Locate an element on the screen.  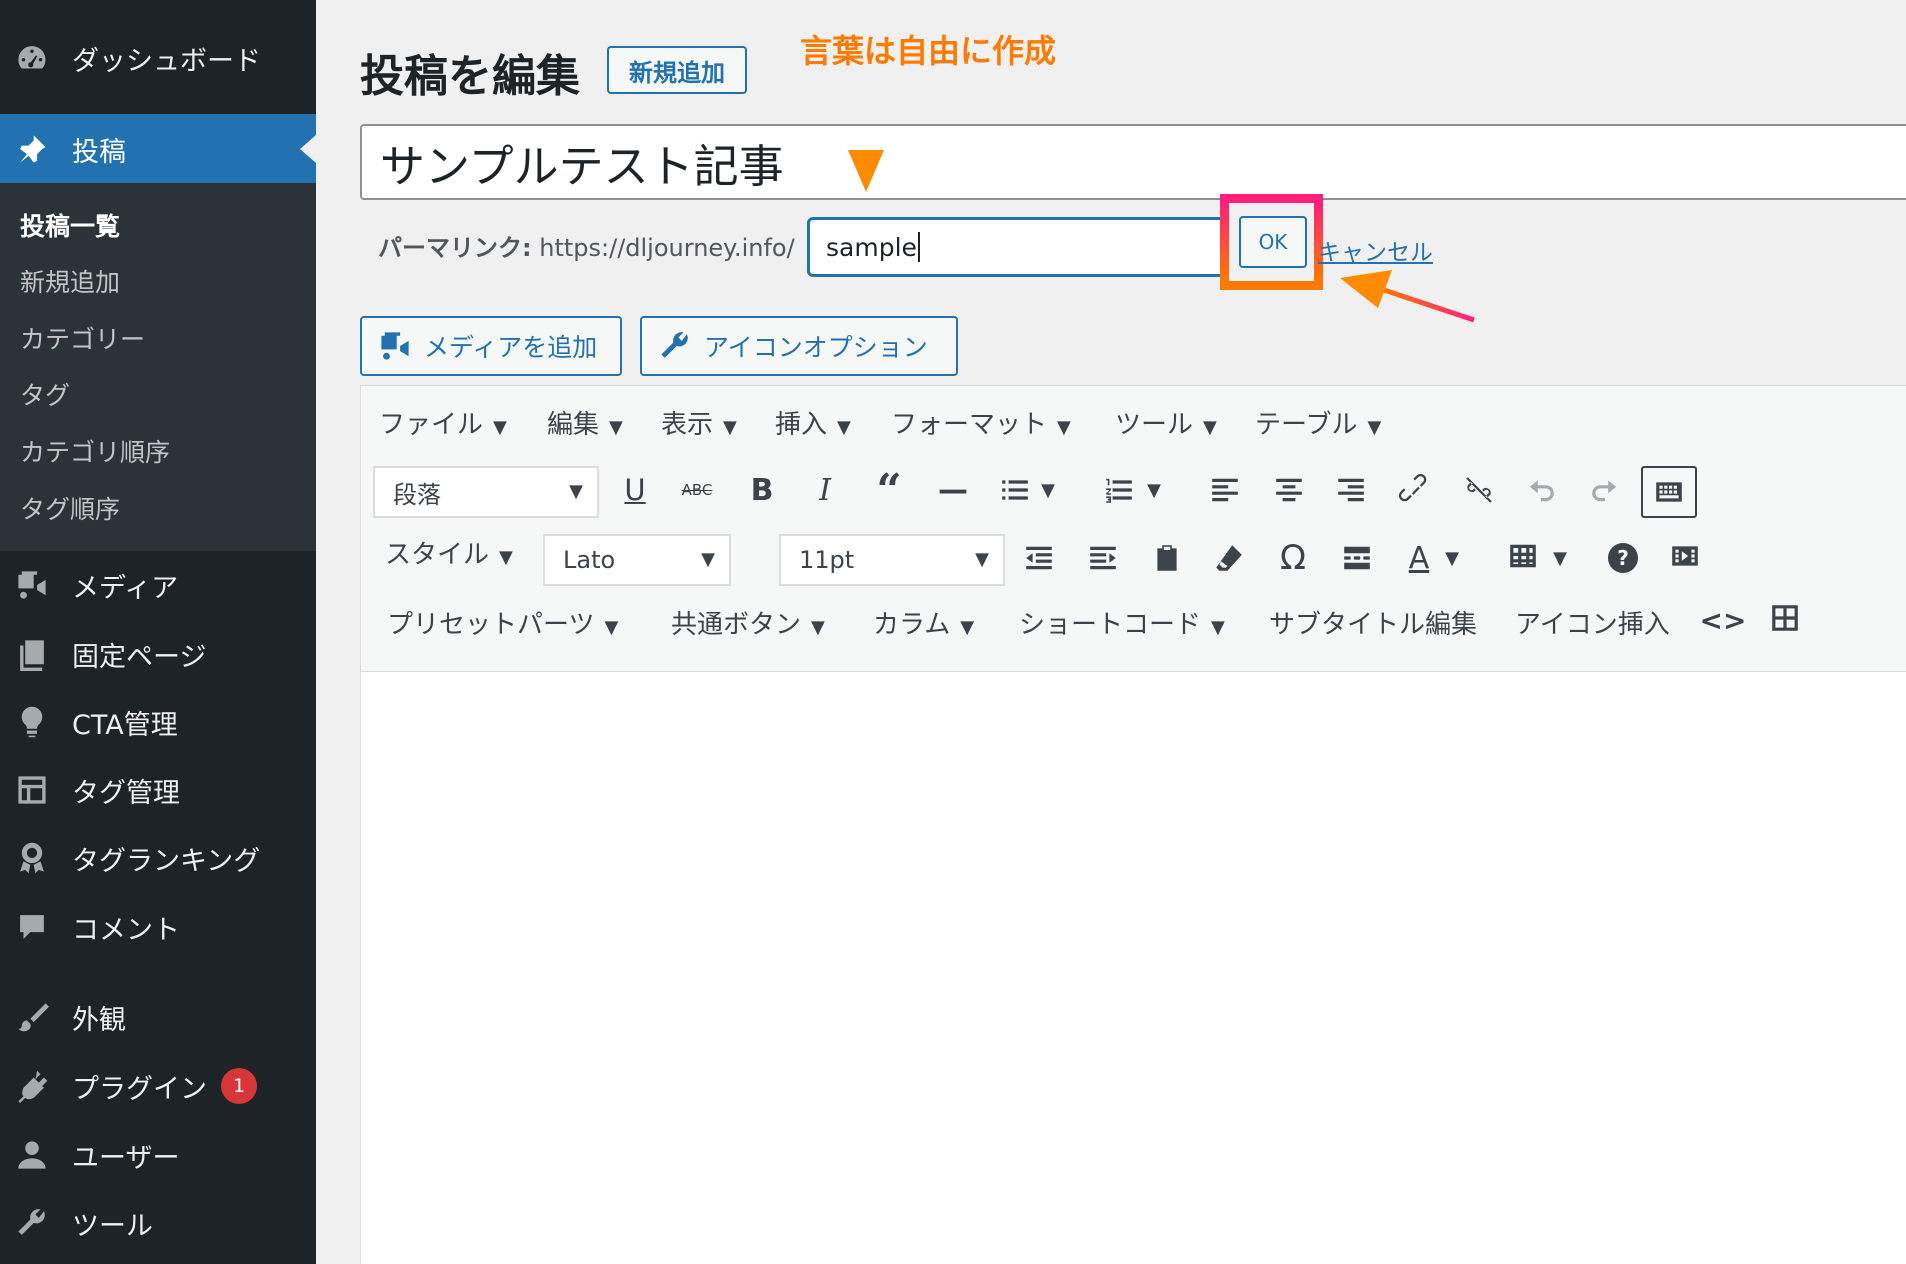
menu-appearance: 外観 is located at coordinates (158, 1017).